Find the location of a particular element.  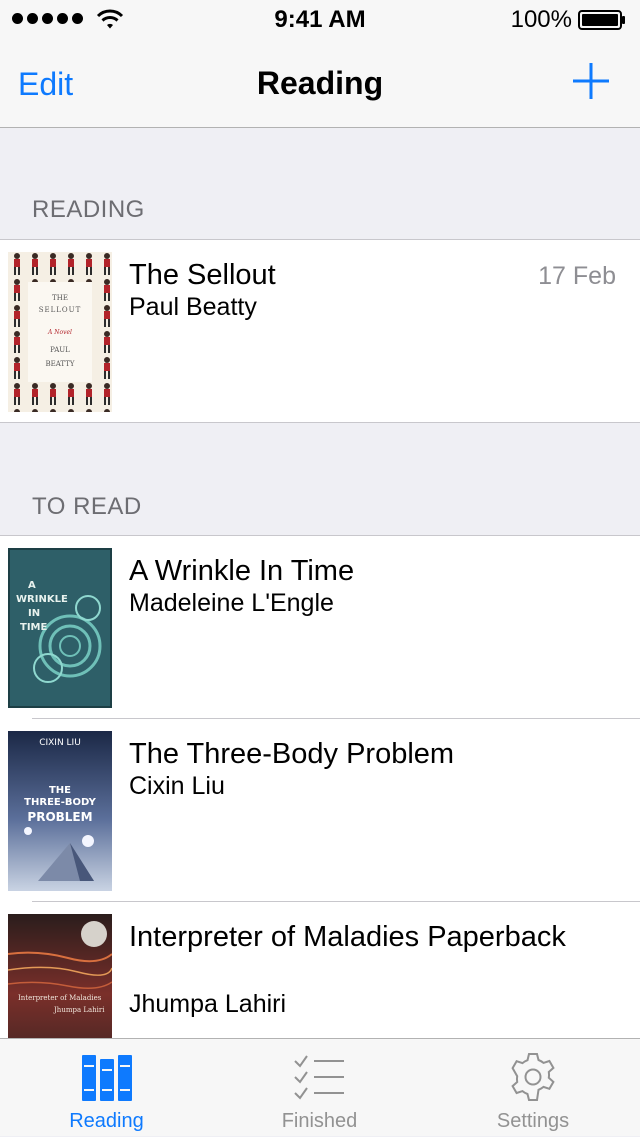

checklist-icon is located at coordinates (318, 1077).